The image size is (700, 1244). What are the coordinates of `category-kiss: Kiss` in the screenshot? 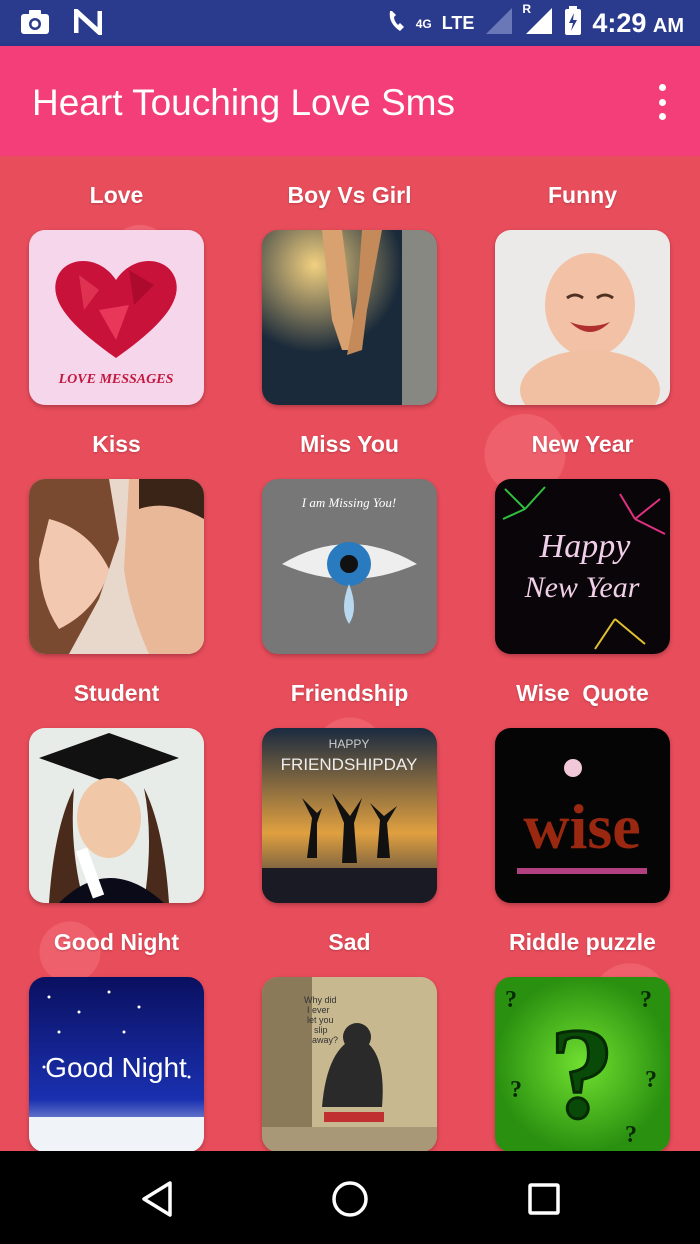 It's located at (116, 540).